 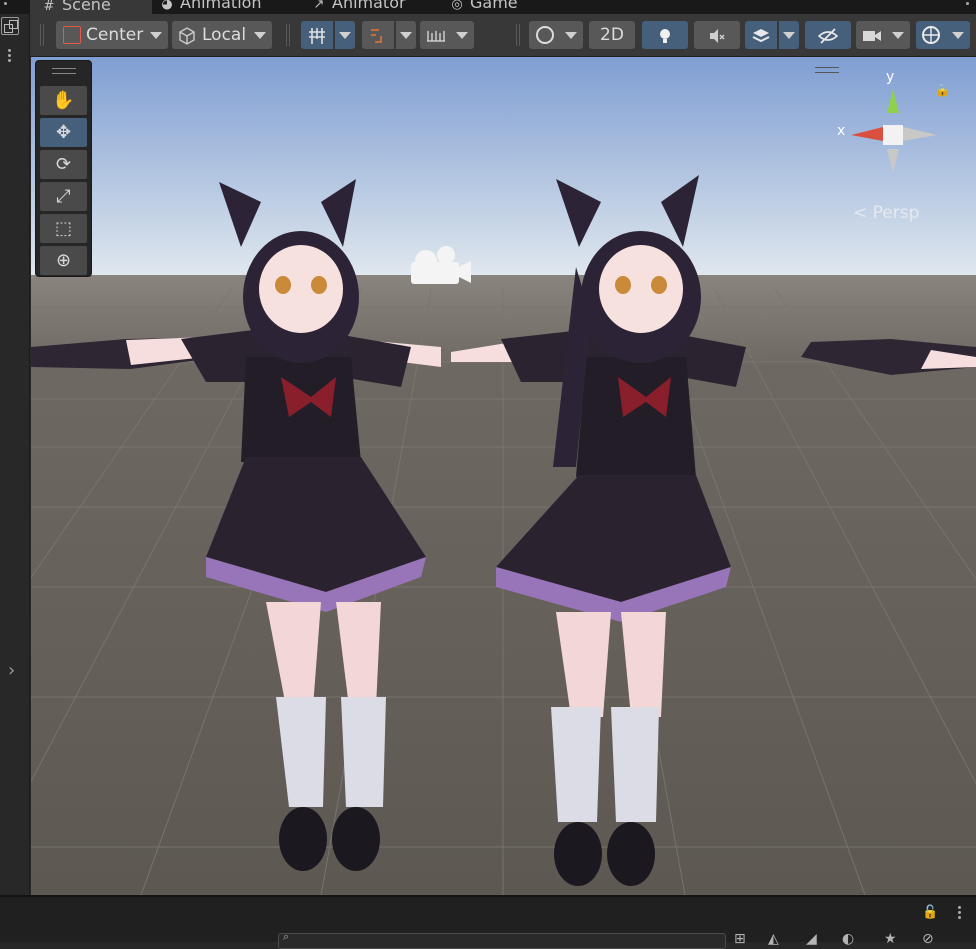 What do you see at coordinates (11, 670) in the screenshot?
I see `chevron-right-icon: ›` at bounding box center [11, 670].